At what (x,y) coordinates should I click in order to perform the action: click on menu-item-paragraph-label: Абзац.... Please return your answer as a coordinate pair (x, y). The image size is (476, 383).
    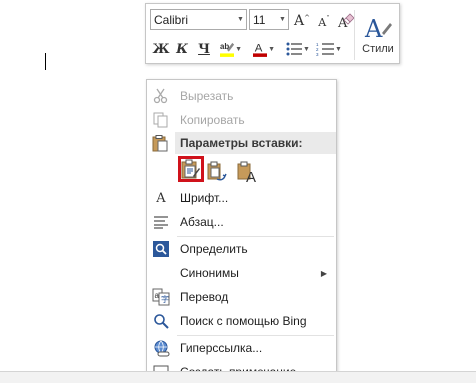
    Looking at the image, I should click on (202, 222).